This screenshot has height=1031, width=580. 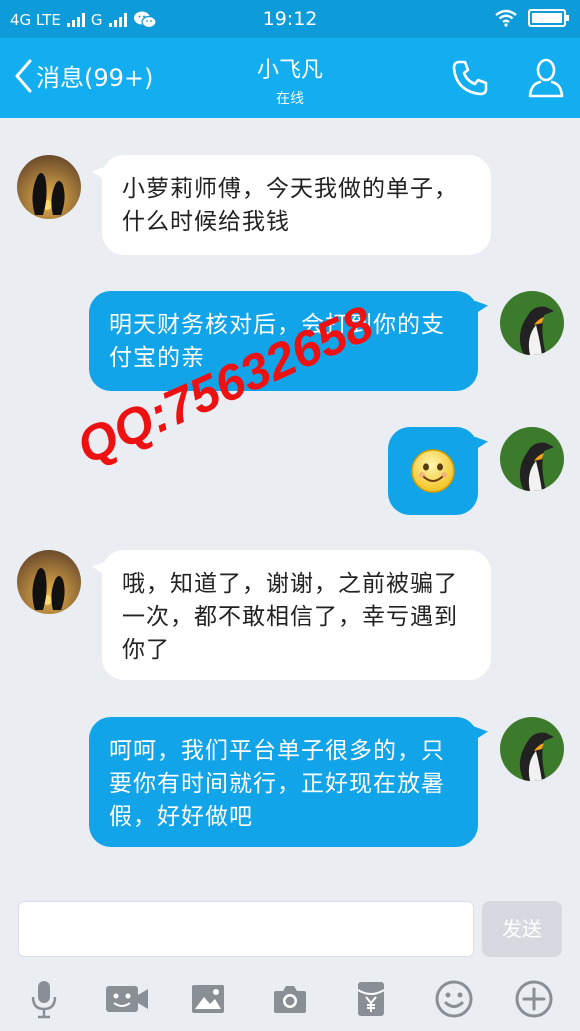 I want to click on clock: 19:12, so click(x=290, y=19).